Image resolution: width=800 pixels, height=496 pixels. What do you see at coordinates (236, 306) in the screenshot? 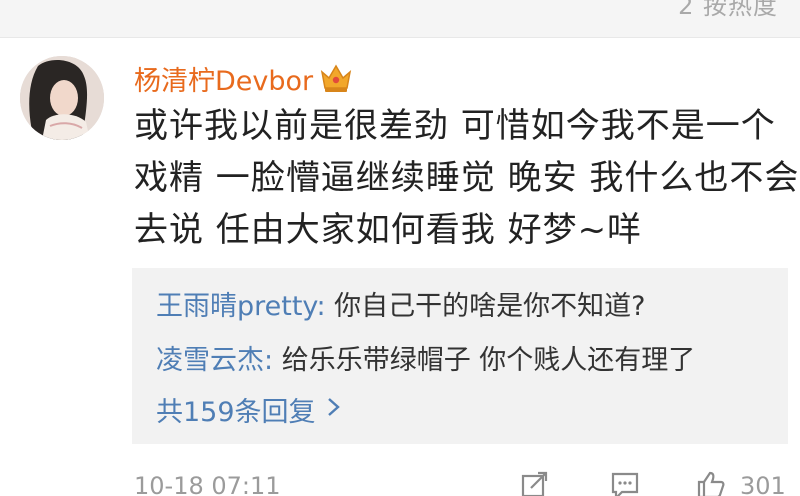
I see `reply-author: 王雨晴pretty` at bounding box center [236, 306].